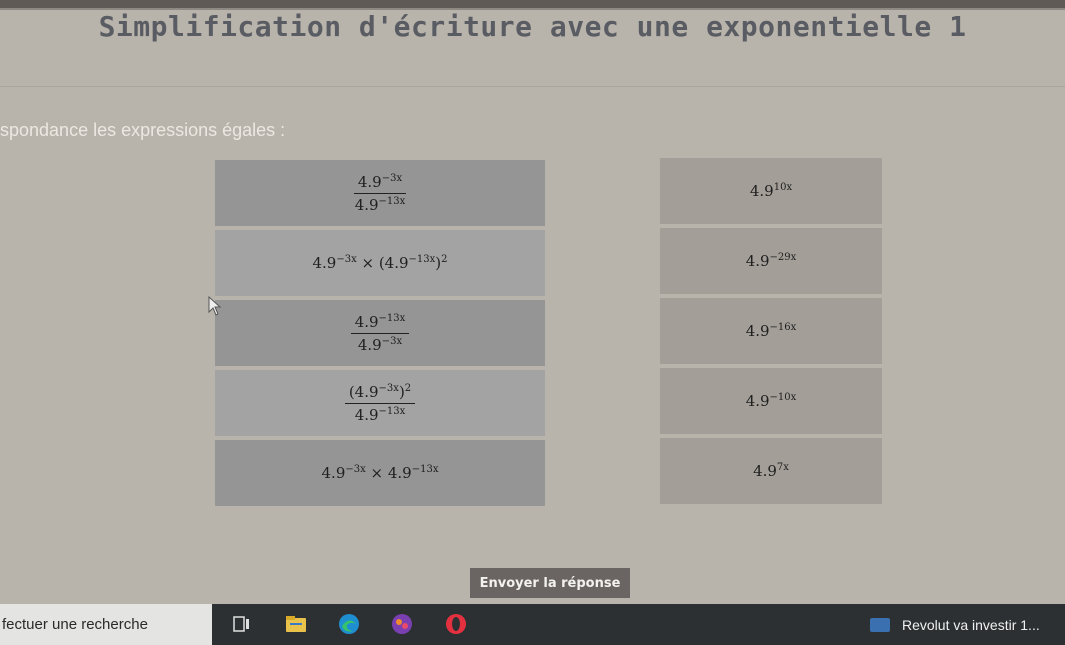  I want to click on expression-text: 4.97x, so click(771, 471).